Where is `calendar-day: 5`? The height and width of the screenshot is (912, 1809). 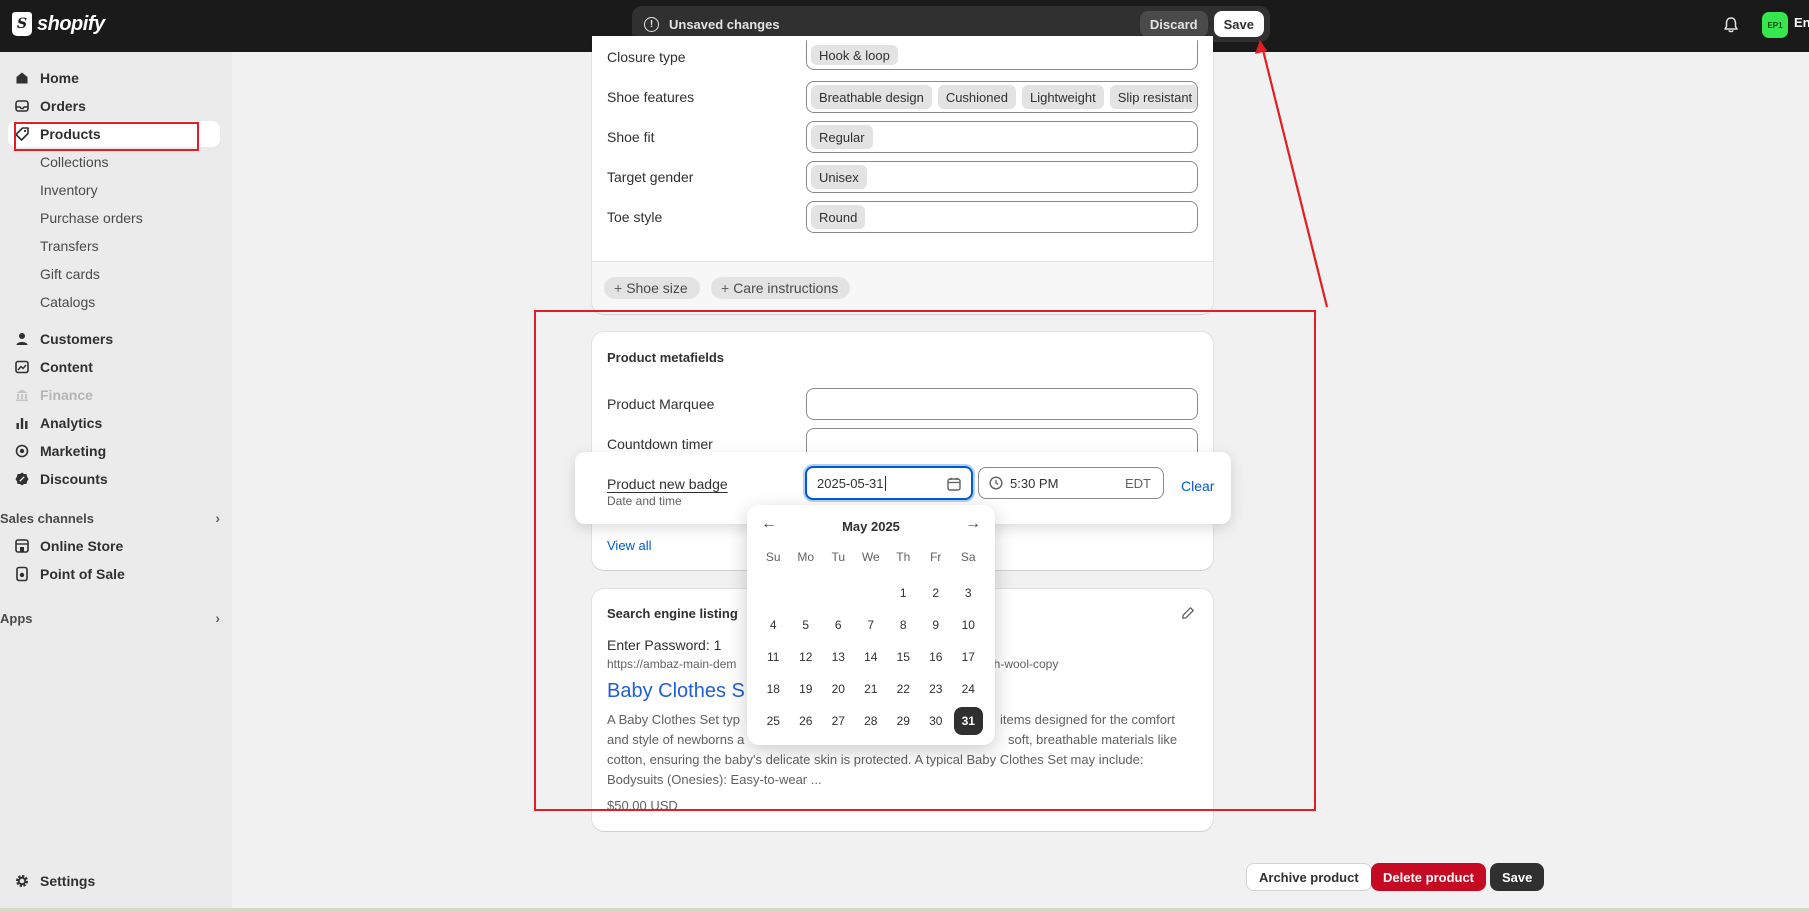 calendar-day: 5 is located at coordinates (806, 625).